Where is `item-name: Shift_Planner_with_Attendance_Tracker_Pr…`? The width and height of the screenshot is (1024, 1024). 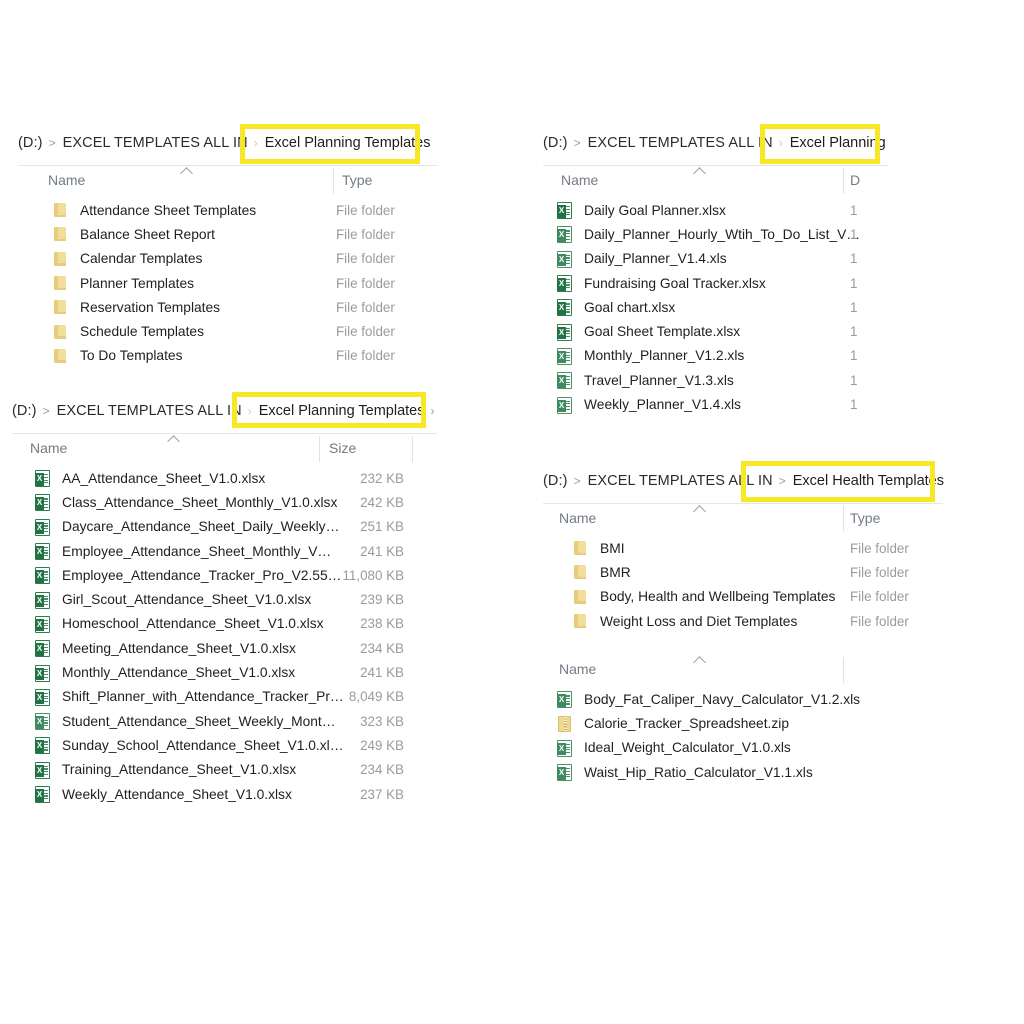
item-name: Shift_Planner_with_Attendance_Tracker_Pr… is located at coordinates (203, 697).